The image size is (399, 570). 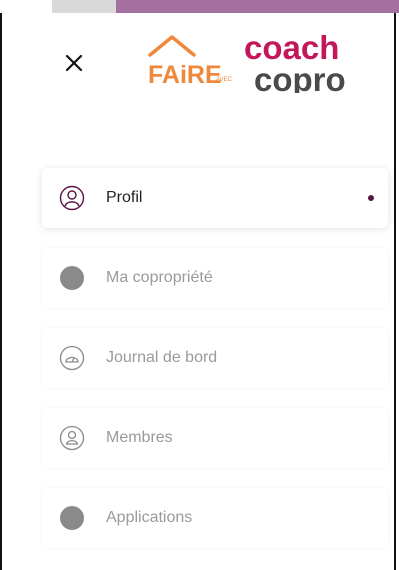 What do you see at coordinates (139, 437) in the screenshot?
I see `menu-item-label: Membres` at bounding box center [139, 437].